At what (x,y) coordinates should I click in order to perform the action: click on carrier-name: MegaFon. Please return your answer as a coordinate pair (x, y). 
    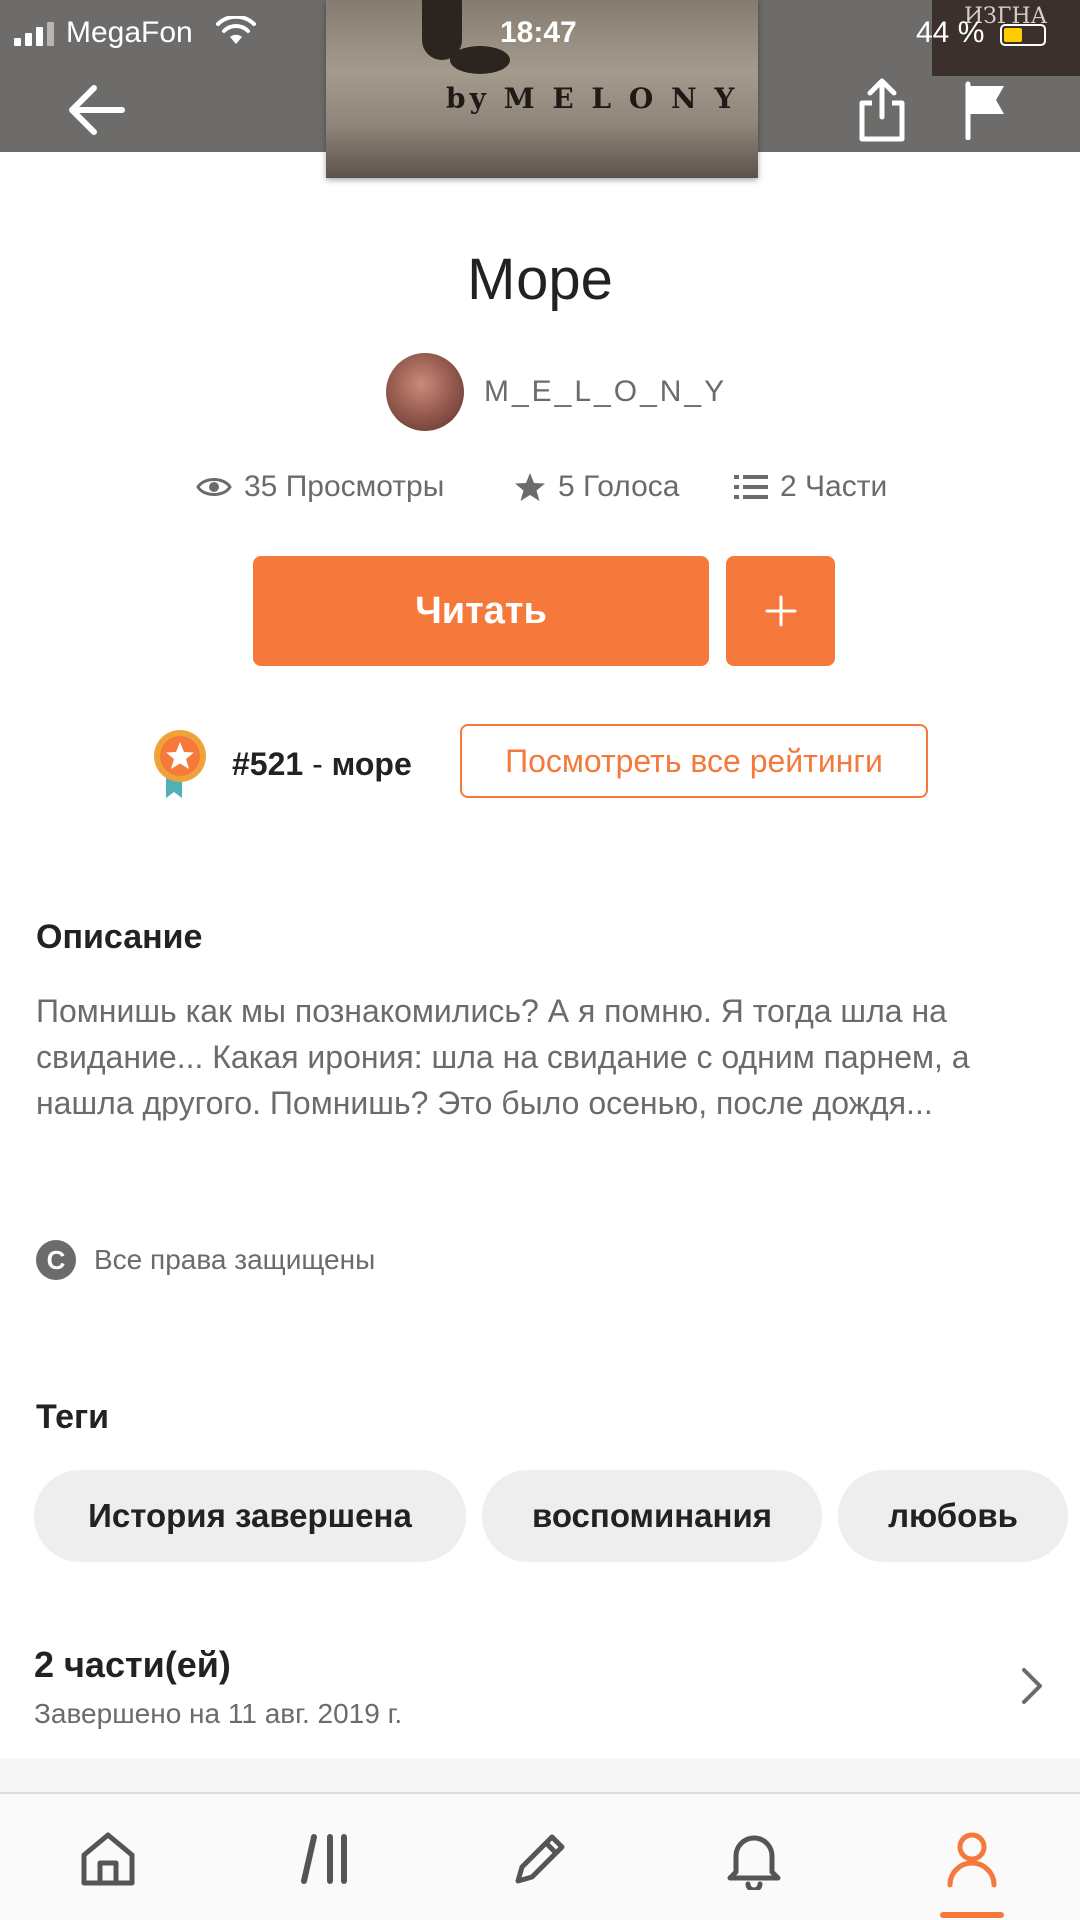
    Looking at the image, I should click on (129, 32).